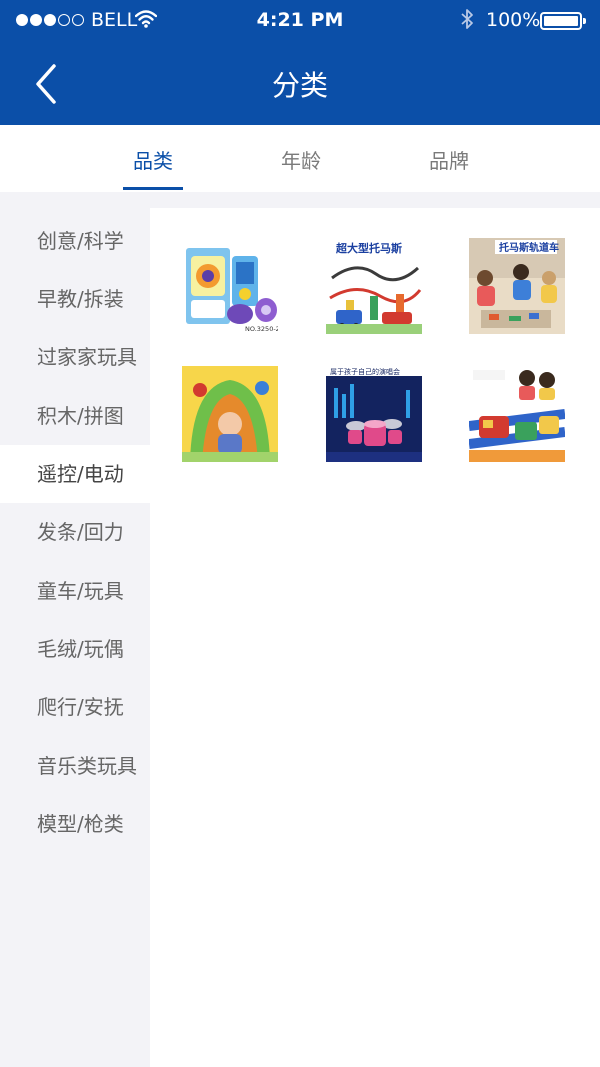  Describe the element at coordinates (75, 357) in the screenshot. I see `sidebar-item-pretend-play: 过家家玩具` at that location.